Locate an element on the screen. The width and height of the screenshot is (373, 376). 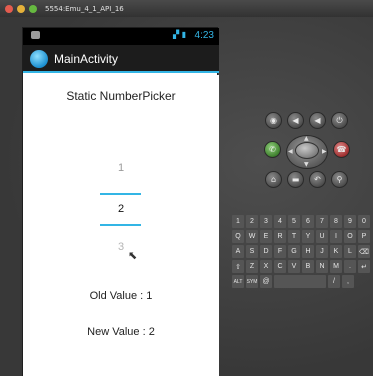
end-call-button: ☎ is located at coordinates (341, 149).